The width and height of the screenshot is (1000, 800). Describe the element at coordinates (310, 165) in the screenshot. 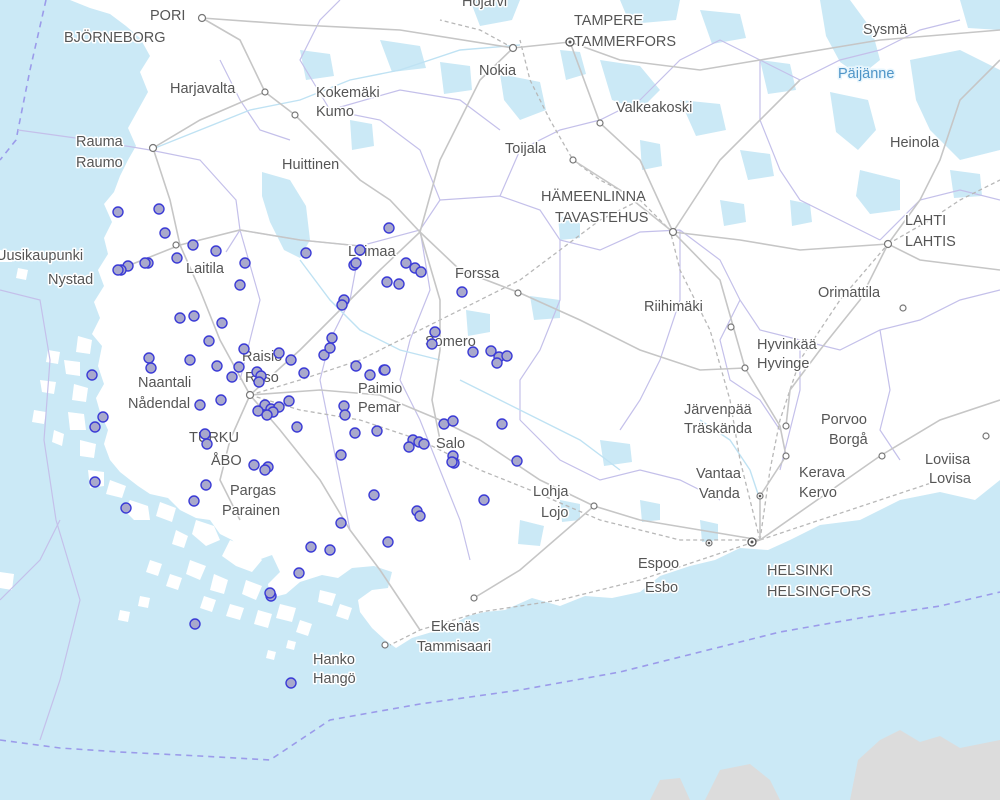

I see `label-huittinen: Huittinen` at that location.